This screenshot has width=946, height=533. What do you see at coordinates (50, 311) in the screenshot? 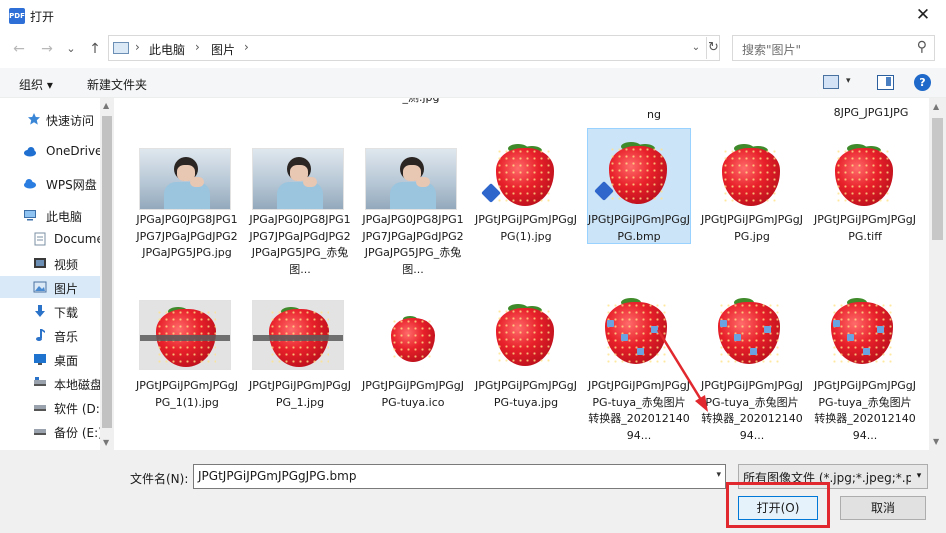
I see `sidebar-item-downloads: 下载` at bounding box center [50, 311].